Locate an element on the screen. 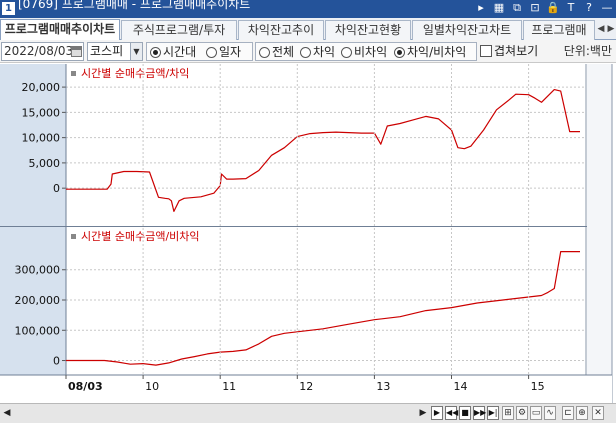 This screenshot has height=425, width=616. market-select: 코스피 ▼ is located at coordinates (115, 51).